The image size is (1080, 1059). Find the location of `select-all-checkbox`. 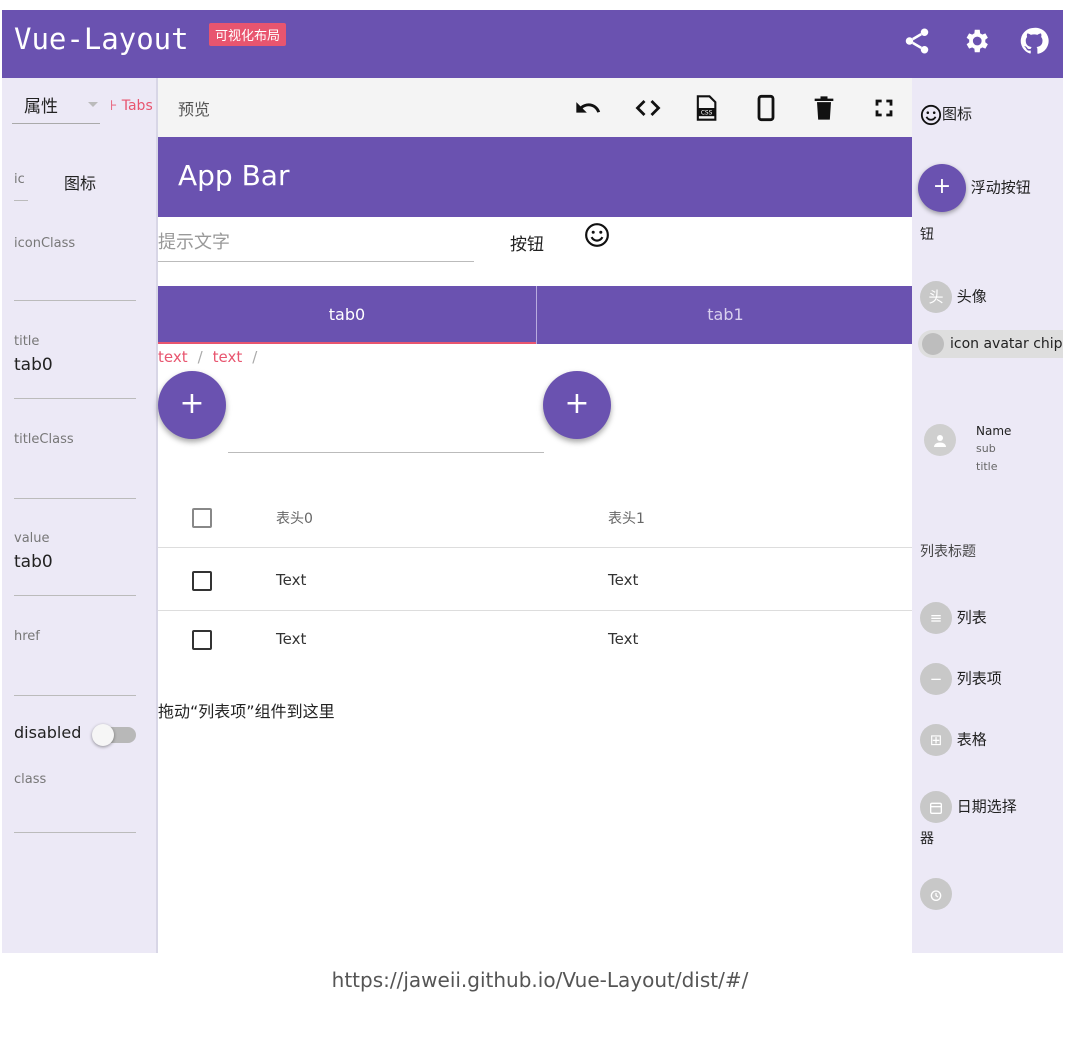

select-all-checkbox is located at coordinates (202, 518).